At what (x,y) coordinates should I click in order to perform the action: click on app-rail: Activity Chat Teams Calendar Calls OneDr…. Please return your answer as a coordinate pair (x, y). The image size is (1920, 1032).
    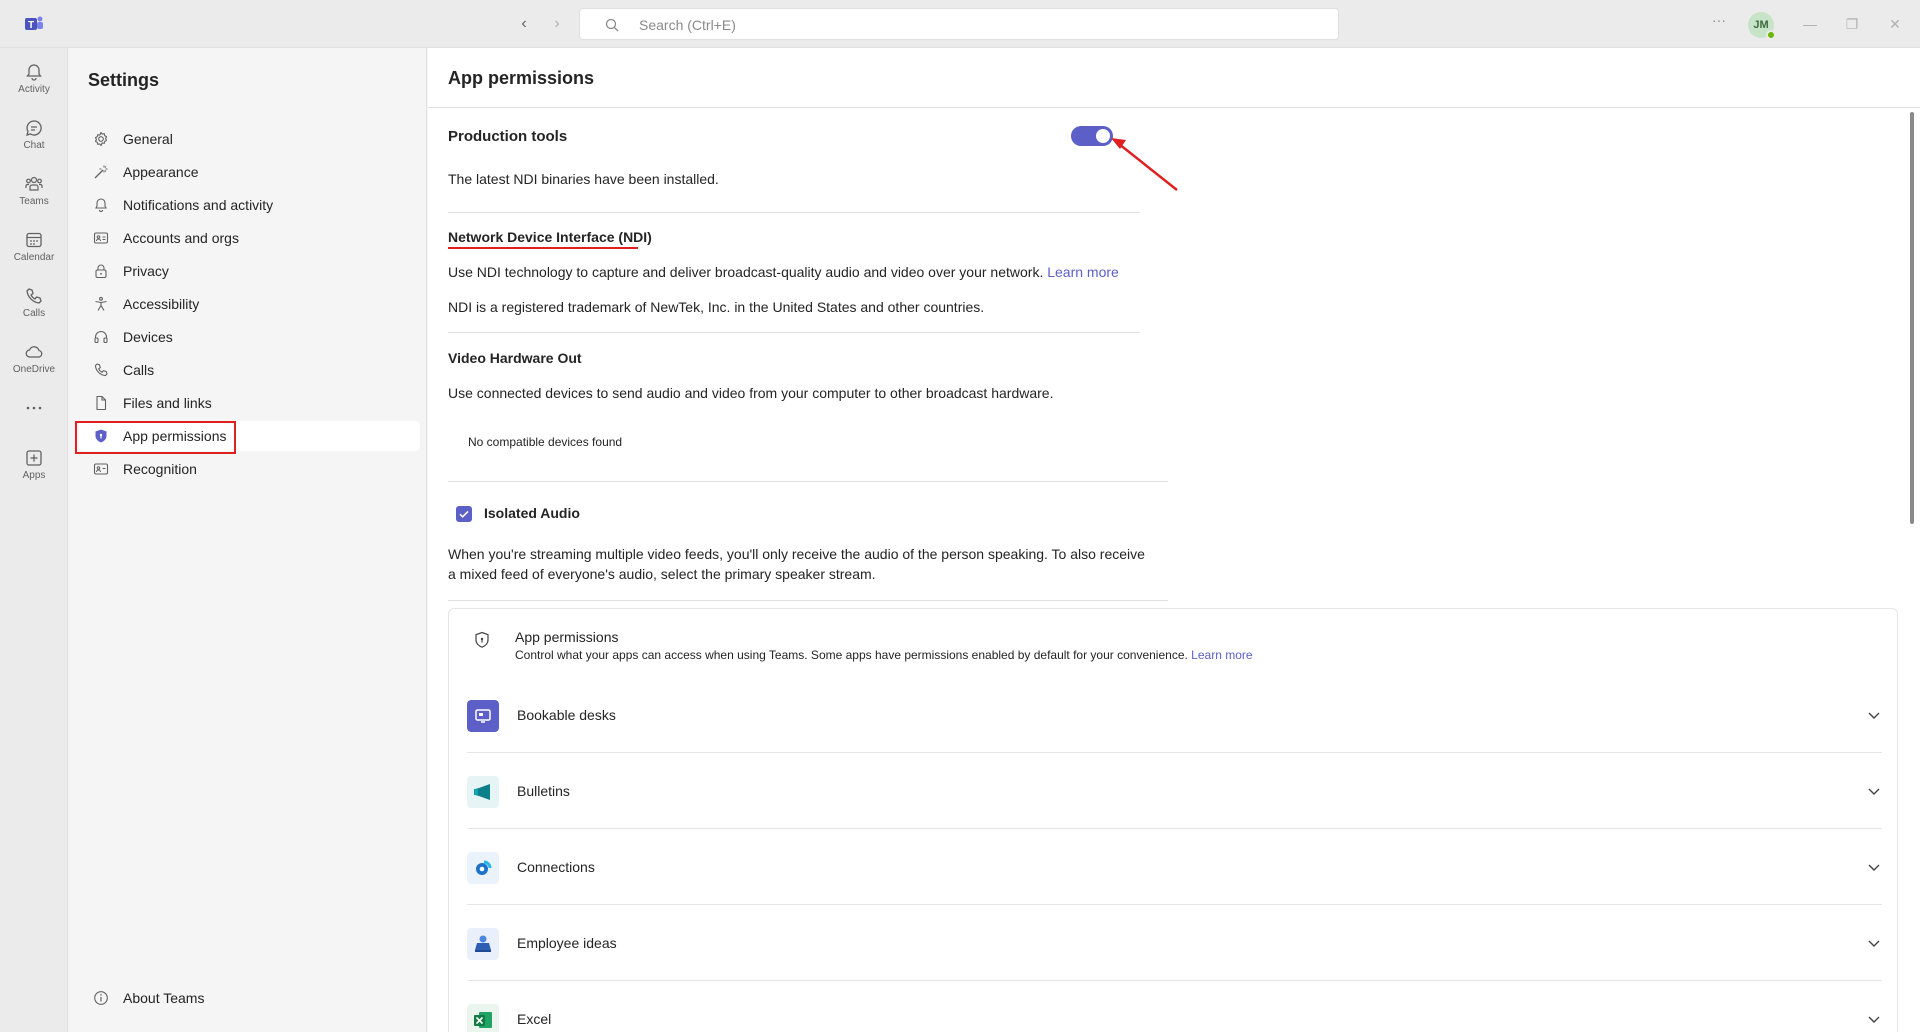
    Looking at the image, I should click on (34, 540).